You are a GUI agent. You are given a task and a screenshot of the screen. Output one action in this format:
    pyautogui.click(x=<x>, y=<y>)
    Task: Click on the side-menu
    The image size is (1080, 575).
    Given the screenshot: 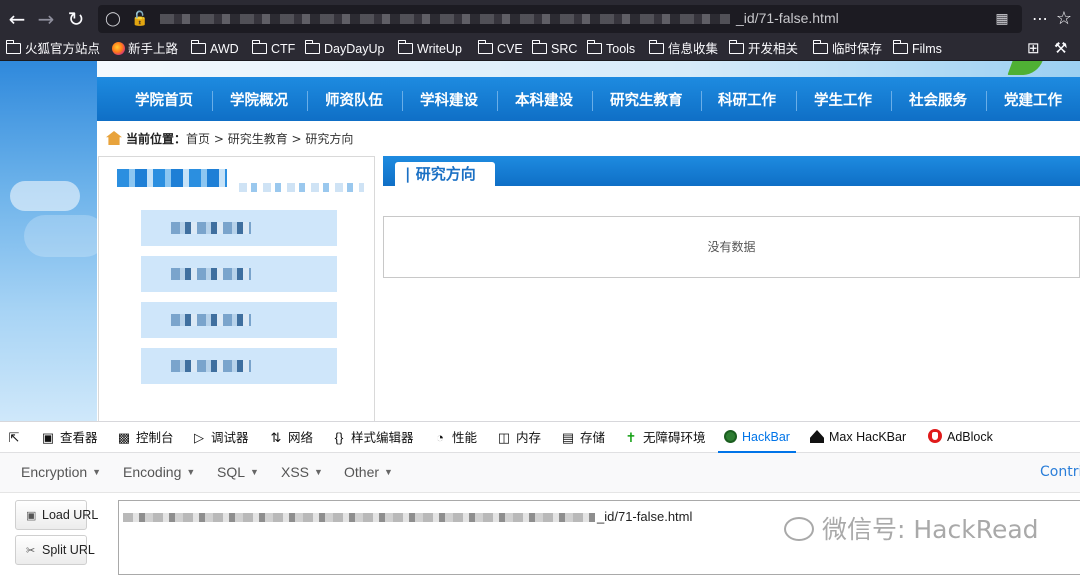 What is the action you would take?
    pyautogui.click(x=236, y=288)
    